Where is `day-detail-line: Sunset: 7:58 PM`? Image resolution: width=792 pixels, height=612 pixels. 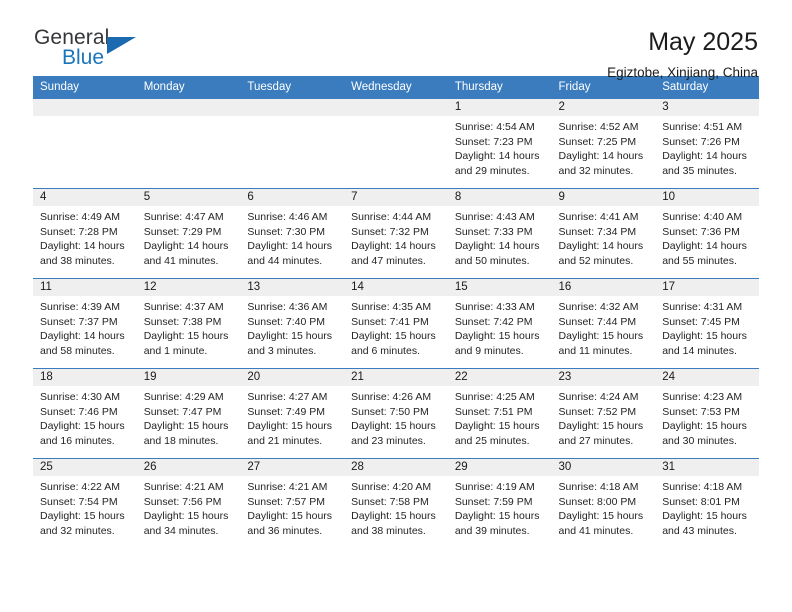
day-detail-line: Sunset: 7:58 PM is located at coordinates (390, 501).